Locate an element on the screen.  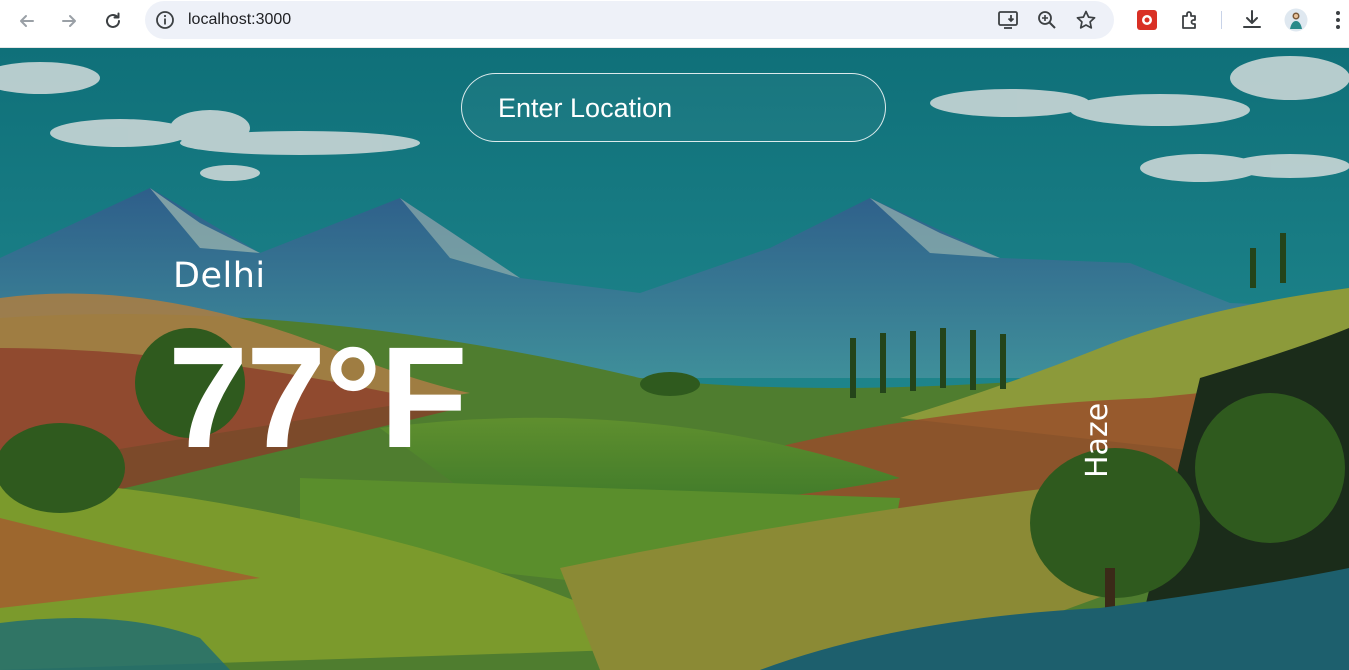
extension-app-icon is located at coordinates (1147, 20).